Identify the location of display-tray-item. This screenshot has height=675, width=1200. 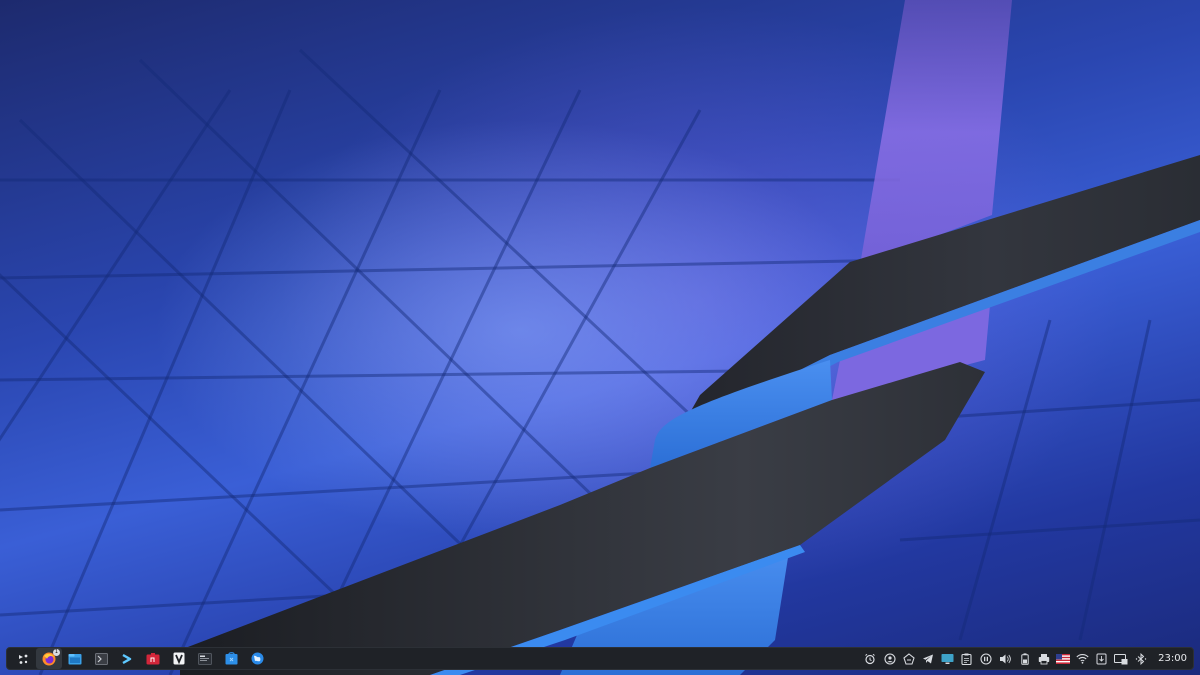
(947, 658).